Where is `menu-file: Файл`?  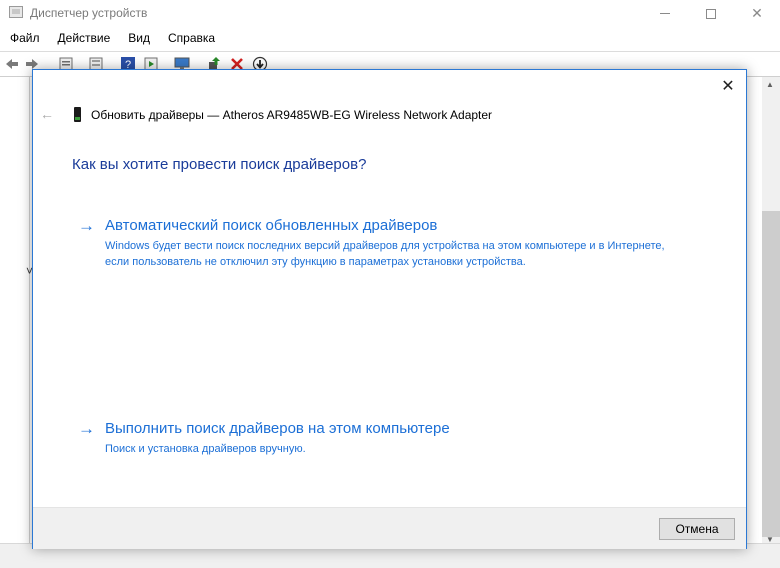 menu-file: Файл is located at coordinates (24, 39).